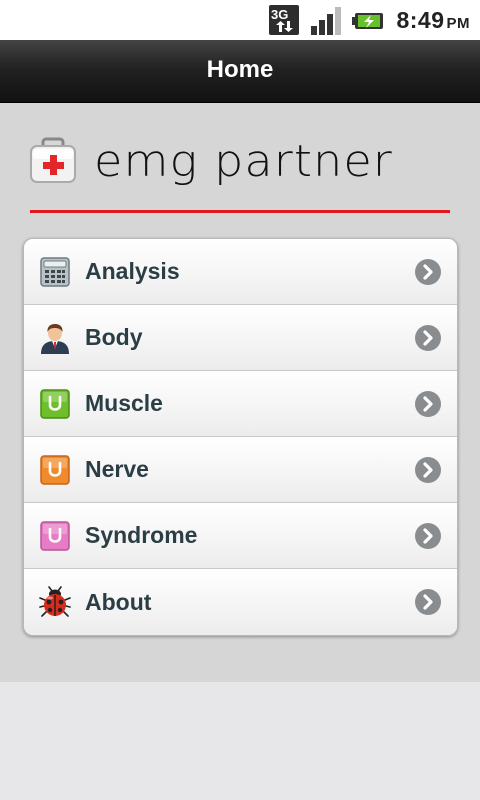 The image size is (480, 800). I want to click on menu-item-label: Nerve, so click(117, 469).